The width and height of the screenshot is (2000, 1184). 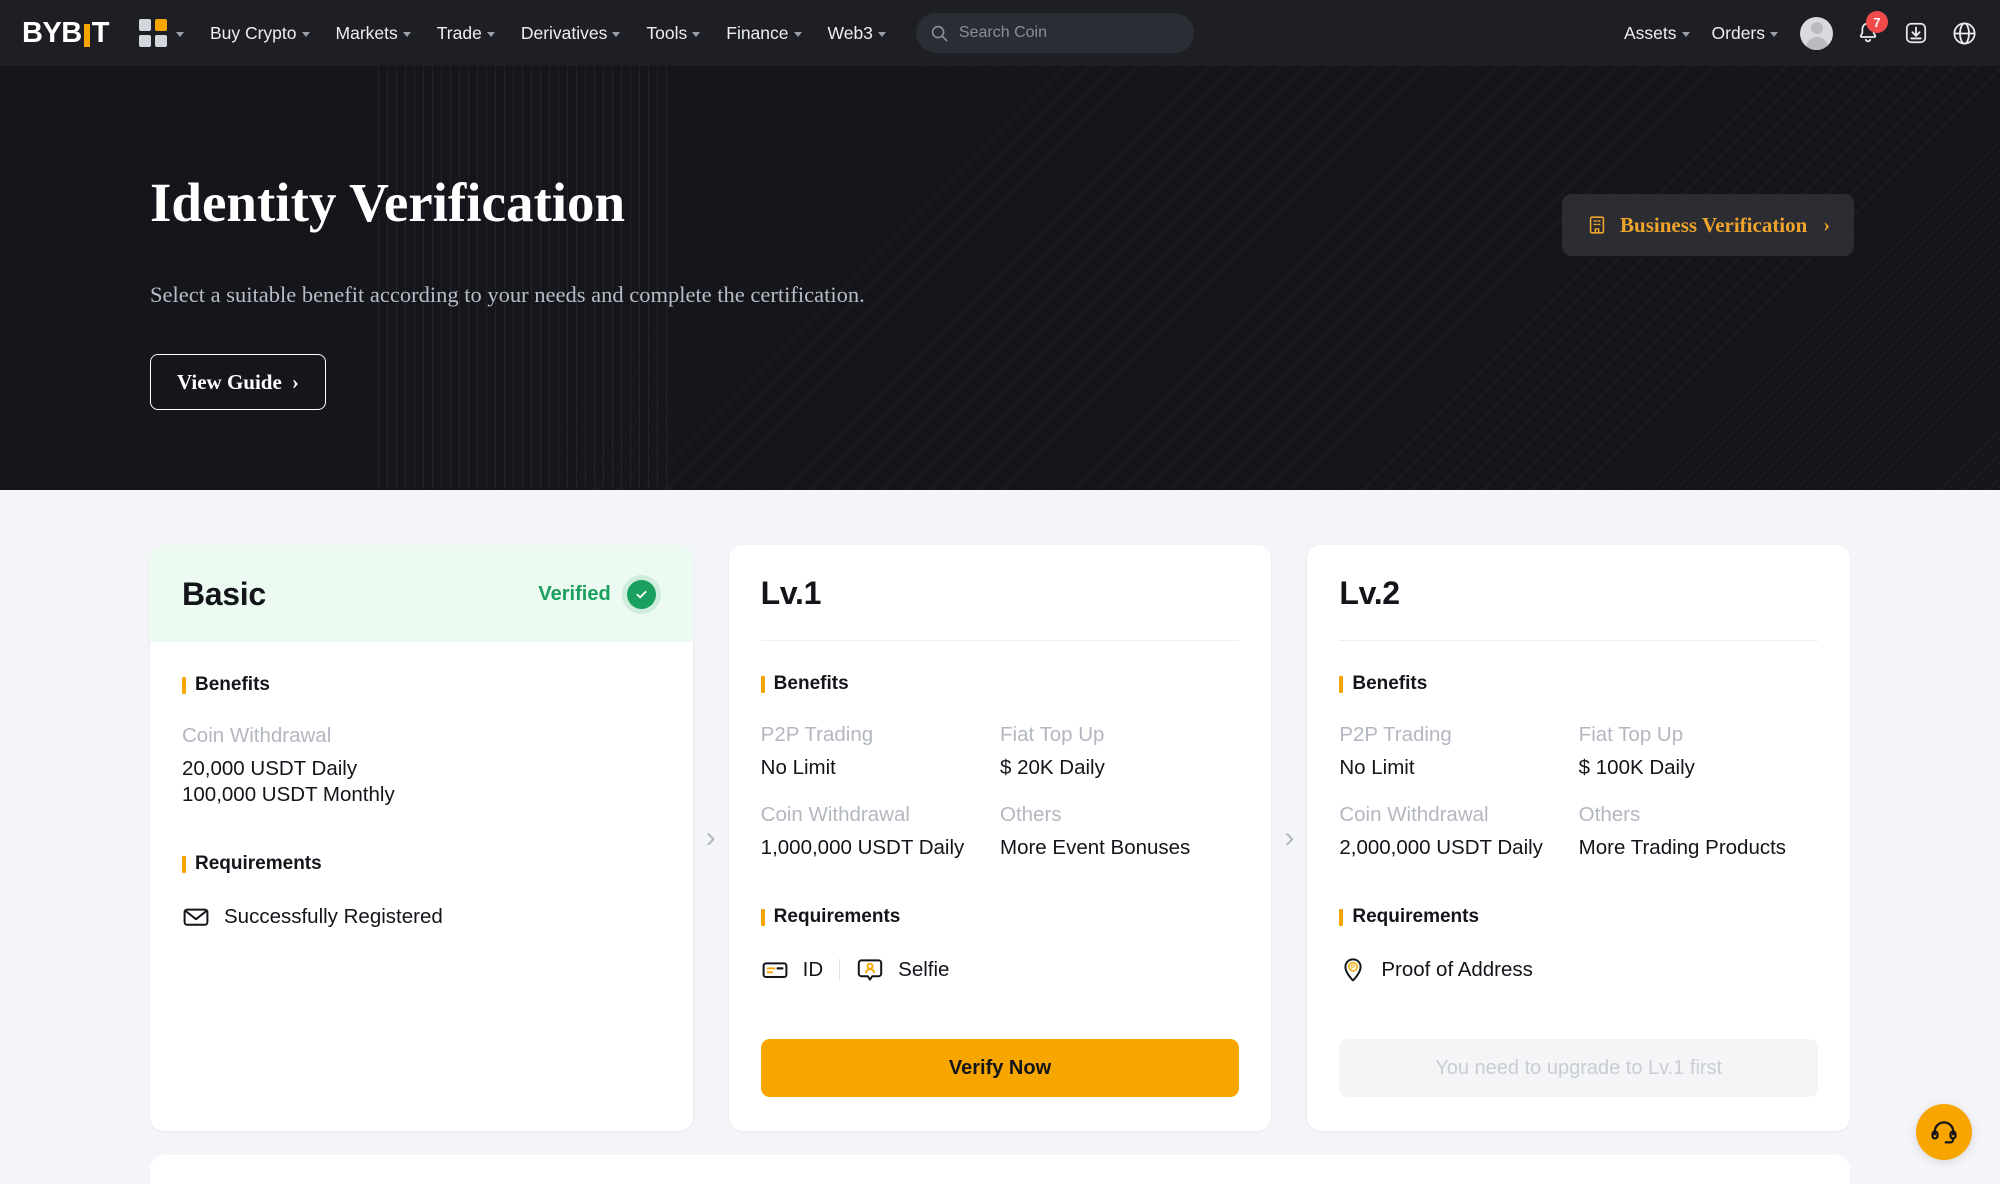 I want to click on requirement-list: ID Selfie, so click(x=1000, y=970).